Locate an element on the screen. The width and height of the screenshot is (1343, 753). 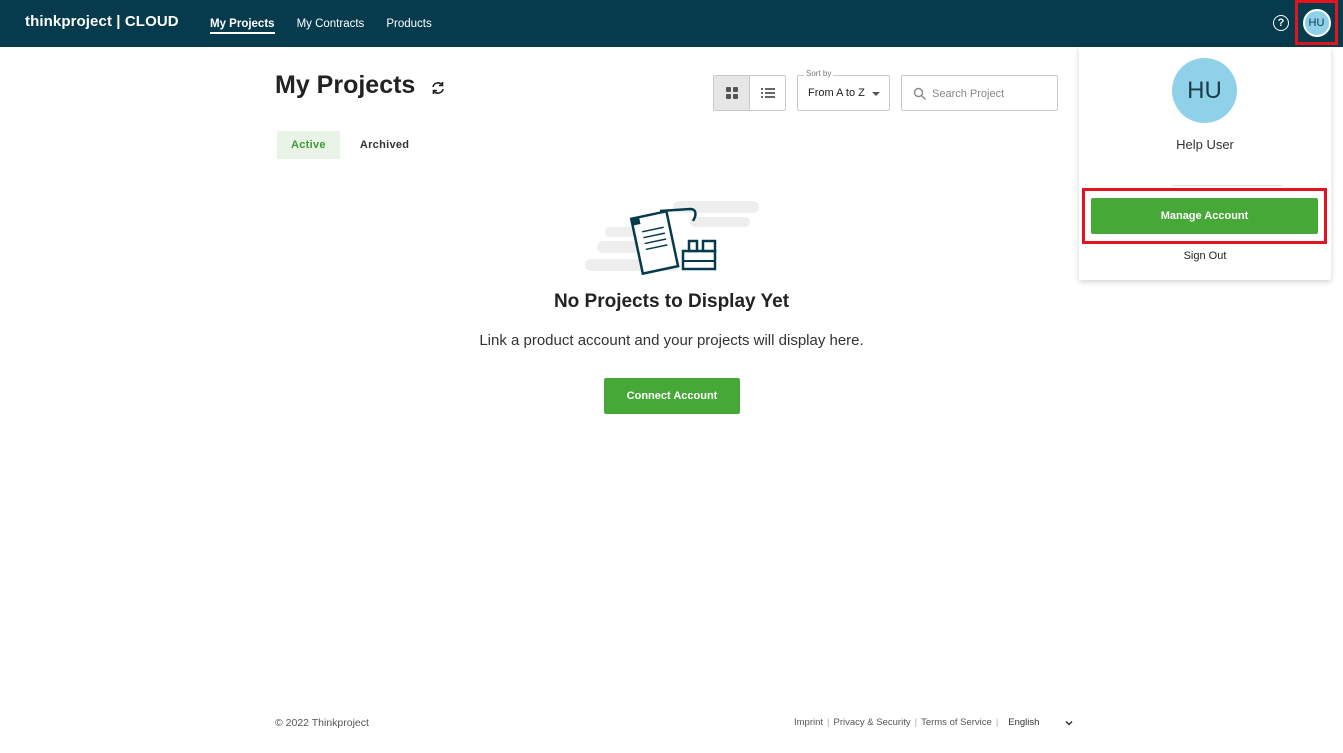
view-toggle is located at coordinates (749, 93).